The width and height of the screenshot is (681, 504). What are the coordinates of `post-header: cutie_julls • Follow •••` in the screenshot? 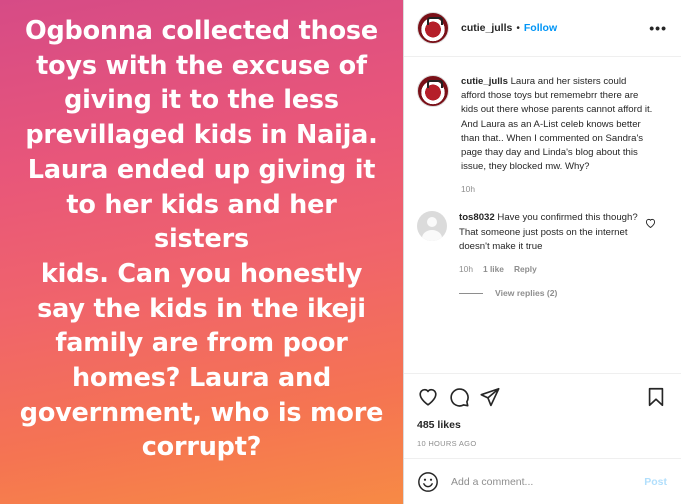 It's located at (542, 28).